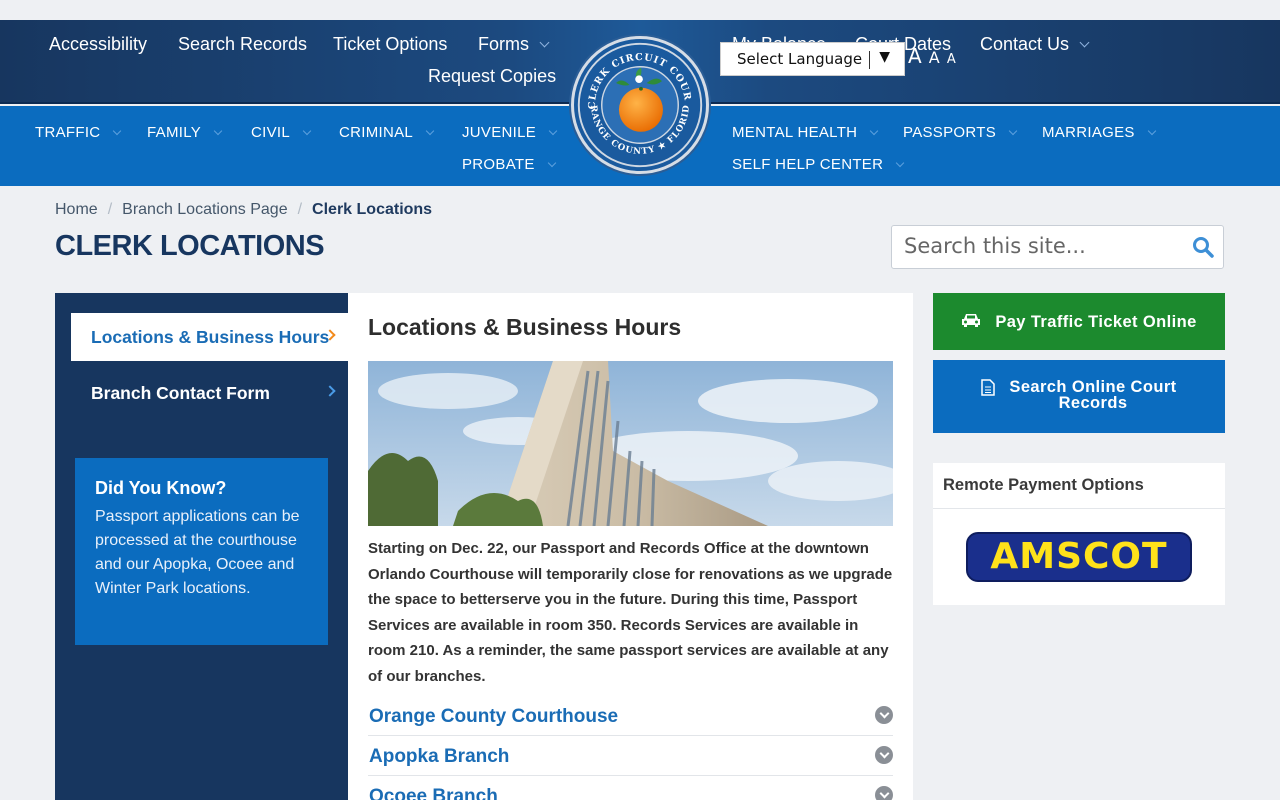 This screenshot has height=800, width=1280. What do you see at coordinates (1079, 486) in the screenshot?
I see `remote-payment-title: Remote Payment Options` at bounding box center [1079, 486].